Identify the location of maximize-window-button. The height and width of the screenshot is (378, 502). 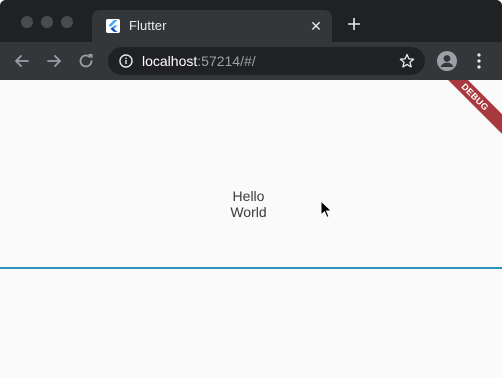
(67, 22).